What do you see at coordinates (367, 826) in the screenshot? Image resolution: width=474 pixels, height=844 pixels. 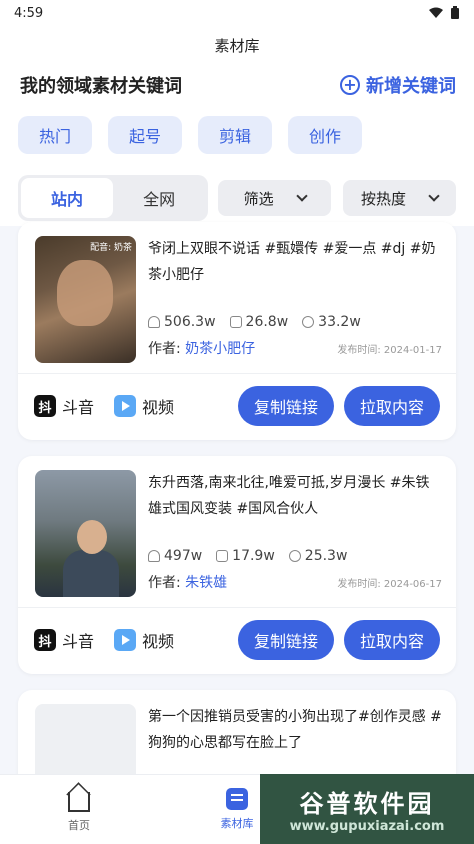 I see `watermark-url: www.gupuxiazai.com` at bounding box center [367, 826].